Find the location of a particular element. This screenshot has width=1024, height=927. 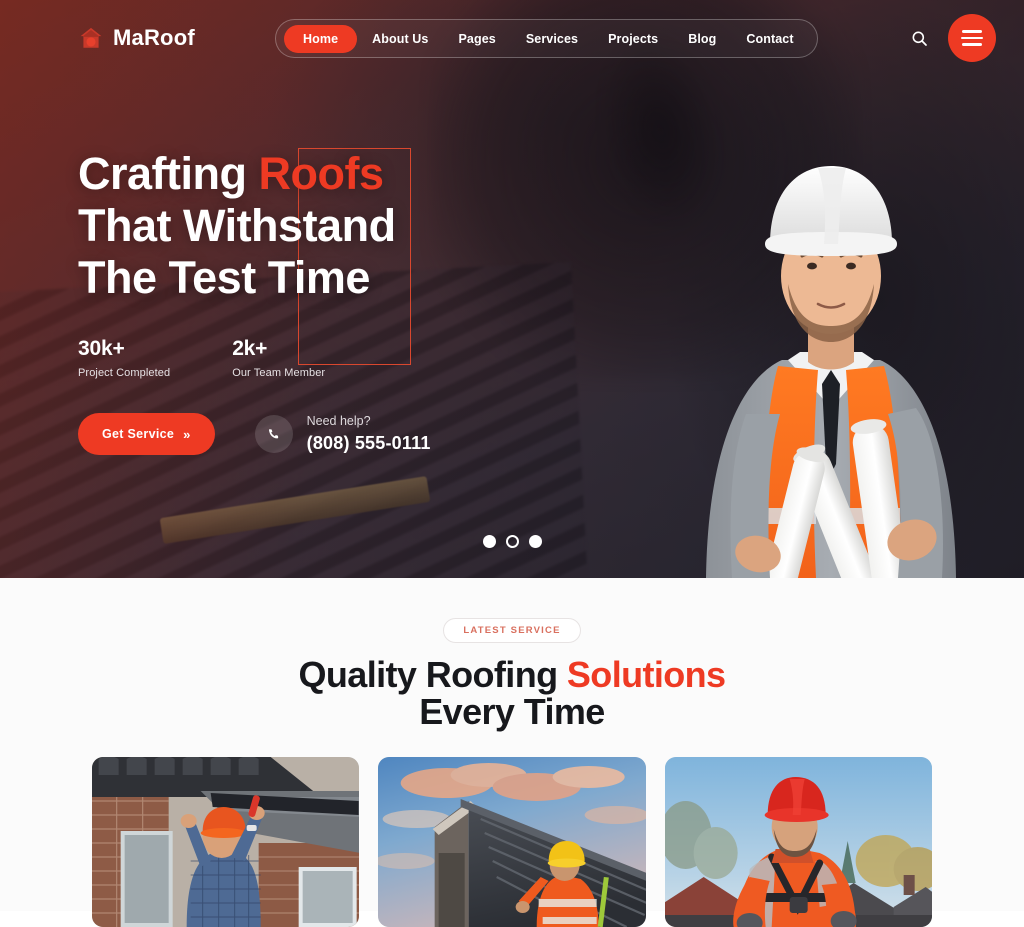

phone-icon-circle is located at coordinates (273, 434).